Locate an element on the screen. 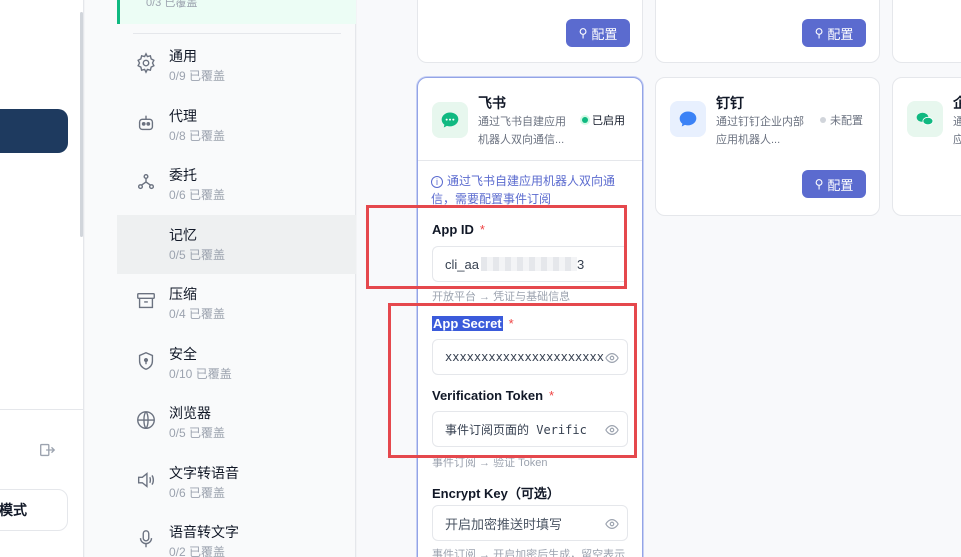 The image size is (961, 557). category-name: 代理 is located at coordinates (183, 116).